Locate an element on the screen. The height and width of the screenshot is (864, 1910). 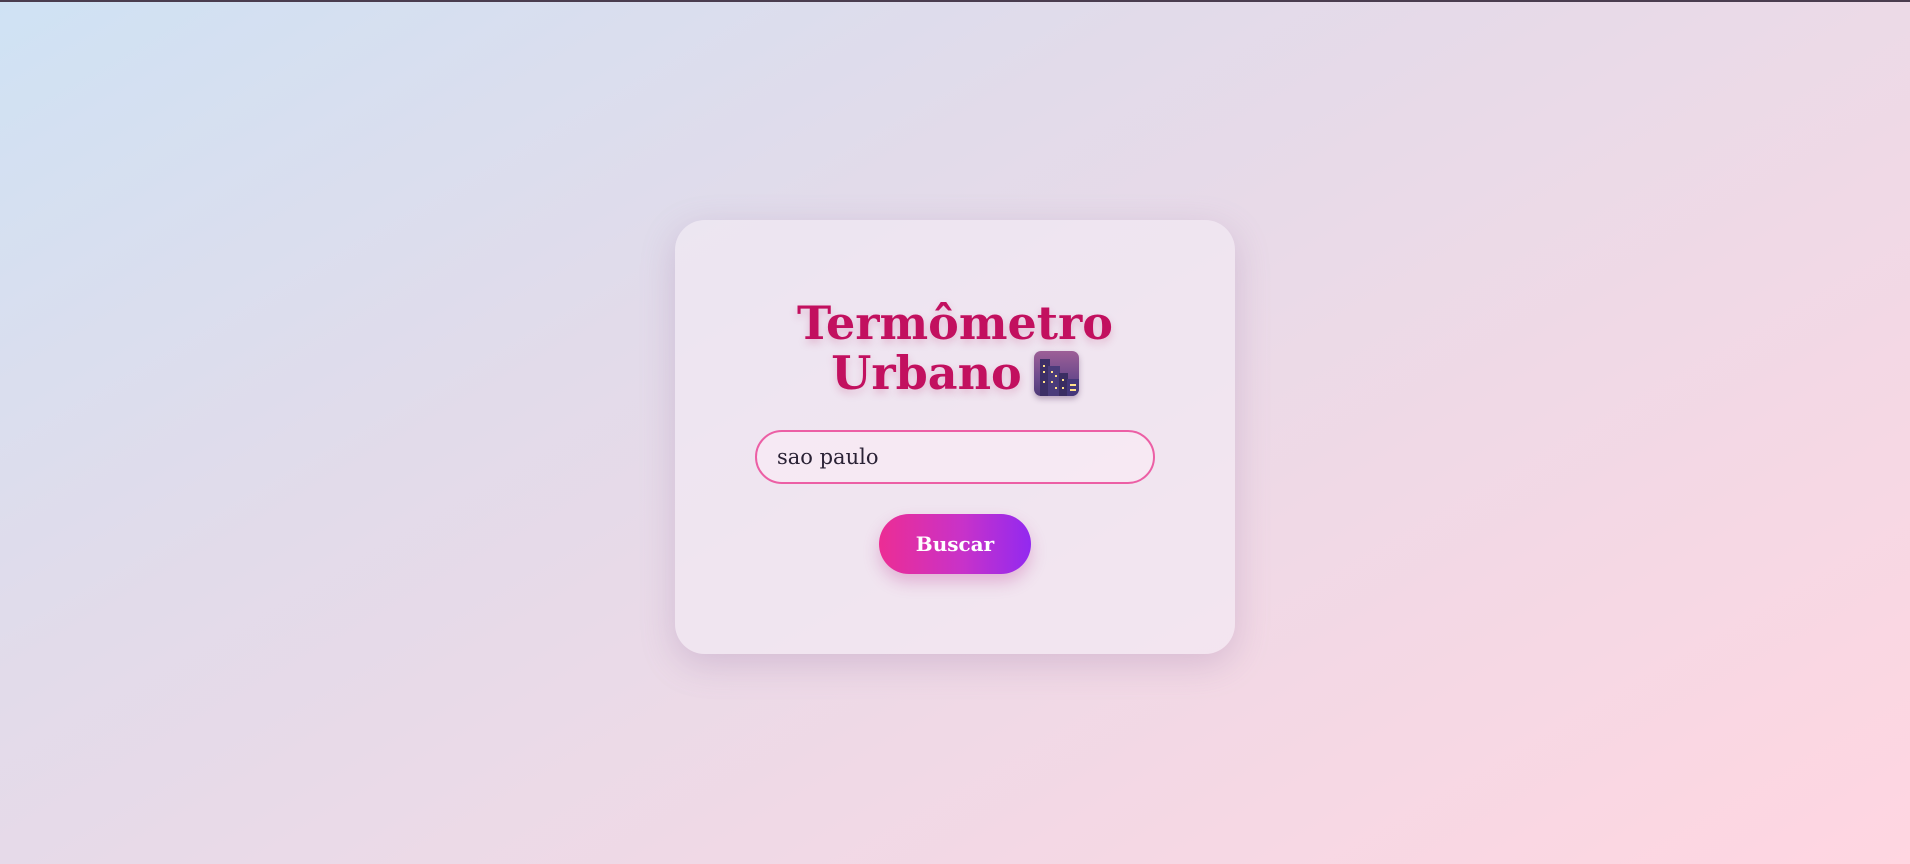
night-city-icon is located at coordinates (1056, 373).